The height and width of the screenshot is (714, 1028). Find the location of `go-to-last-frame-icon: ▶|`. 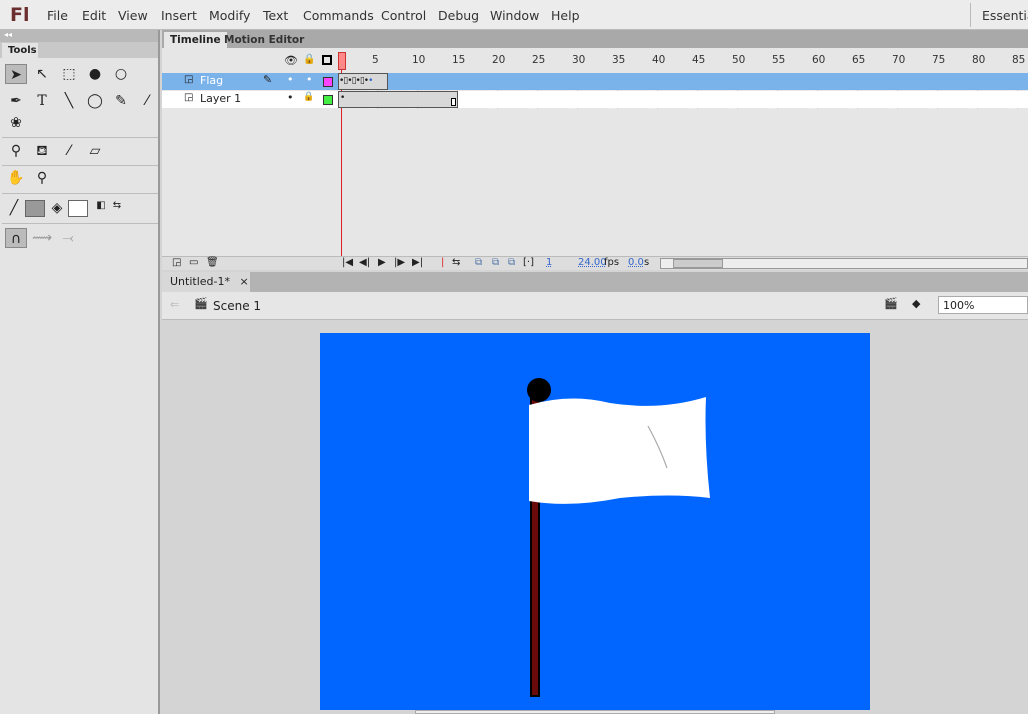

go-to-last-frame-icon: ▶| is located at coordinates (417, 262).